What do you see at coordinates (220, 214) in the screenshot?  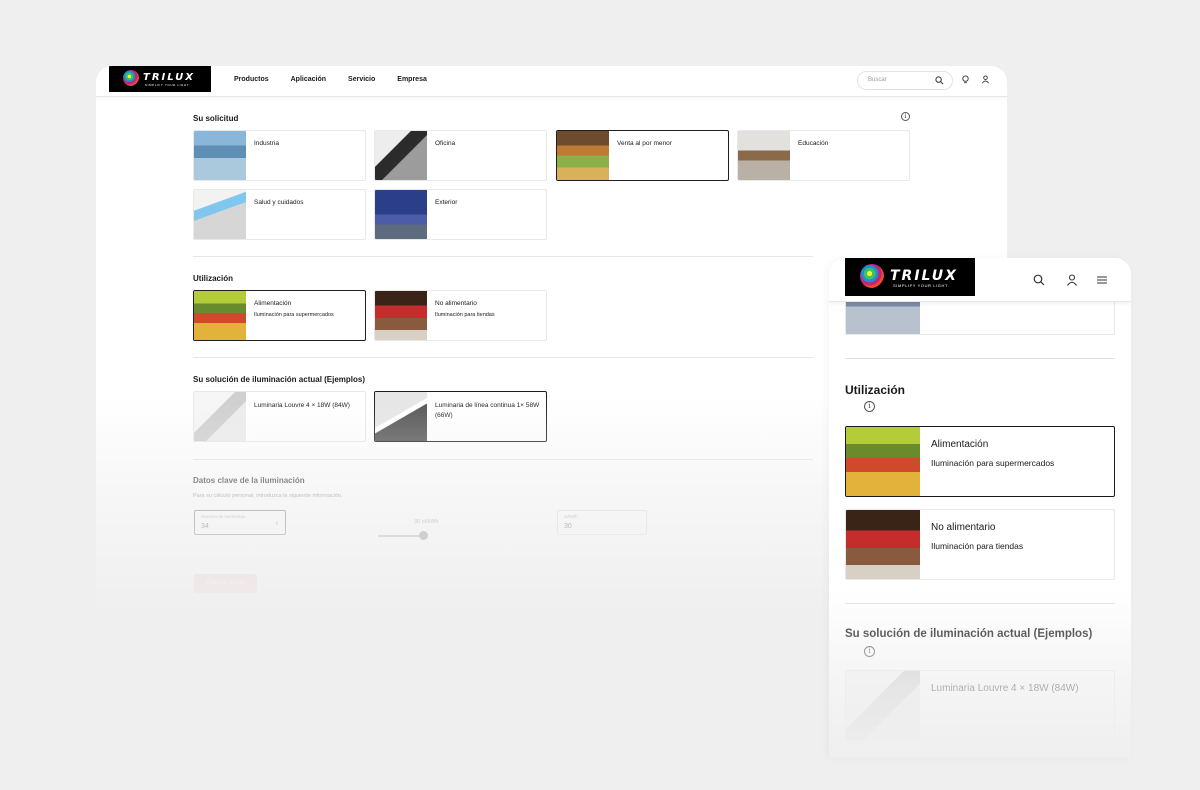 I see `salud-image` at bounding box center [220, 214].